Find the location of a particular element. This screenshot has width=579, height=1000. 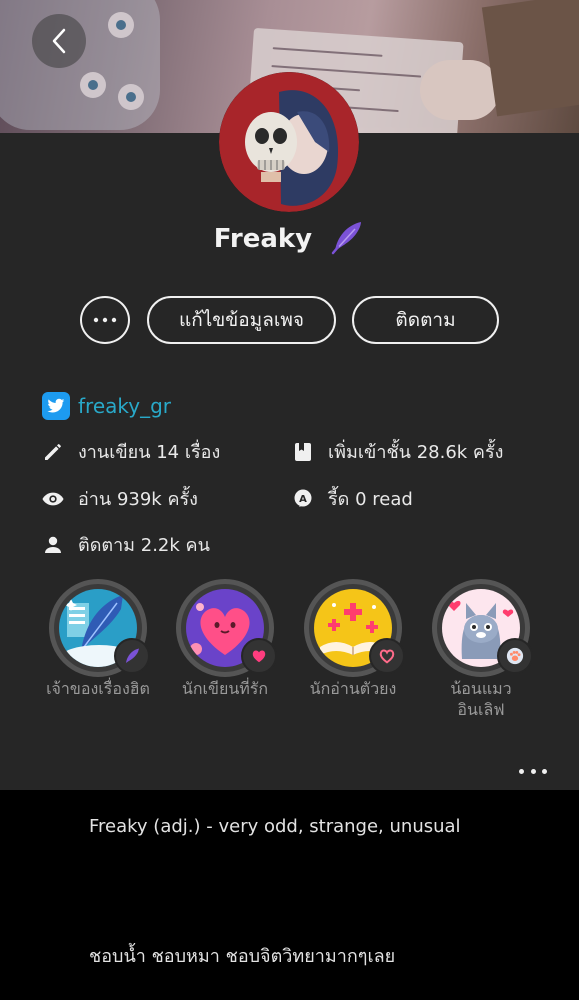

svg-text: A is located at coordinates (303, 499).